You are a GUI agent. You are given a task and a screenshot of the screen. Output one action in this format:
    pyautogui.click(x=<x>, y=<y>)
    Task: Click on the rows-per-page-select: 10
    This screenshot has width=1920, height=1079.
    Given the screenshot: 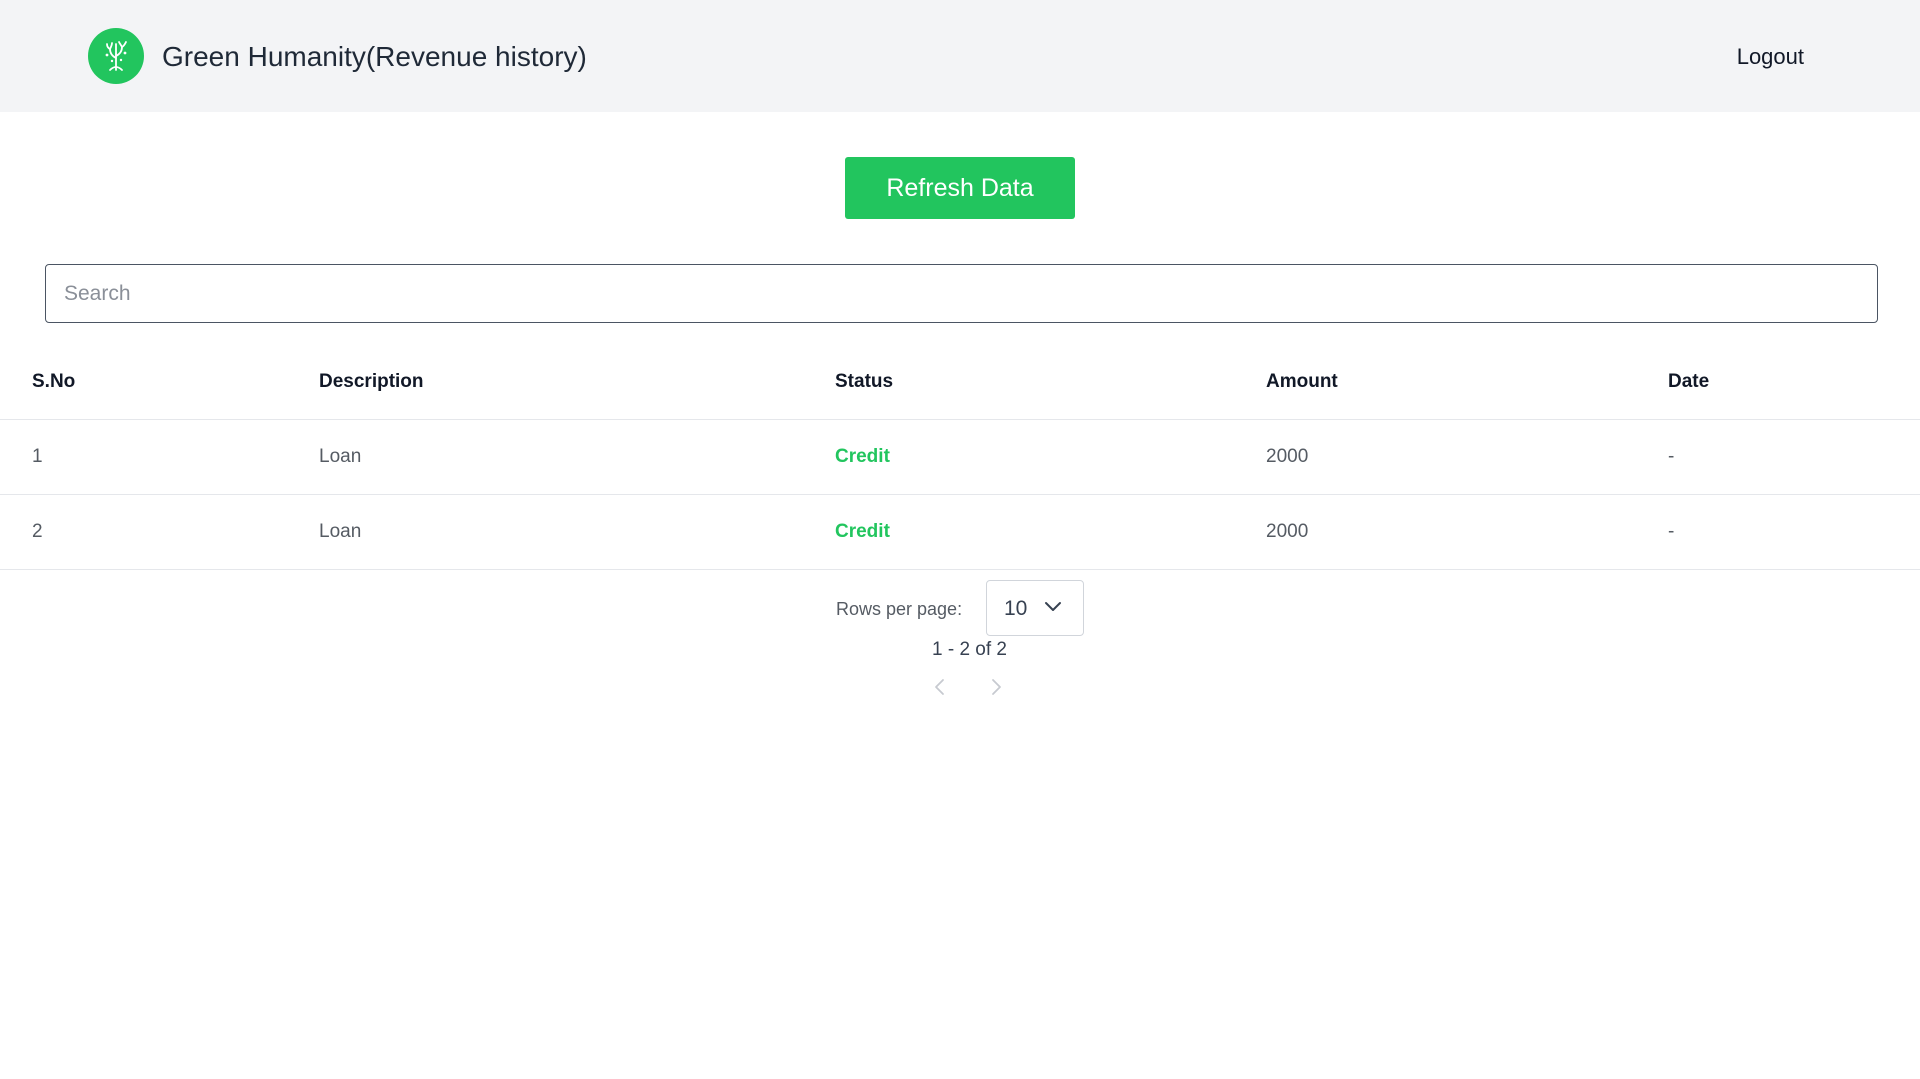 What is the action you would take?
    pyautogui.click(x=1035, y=608)
    